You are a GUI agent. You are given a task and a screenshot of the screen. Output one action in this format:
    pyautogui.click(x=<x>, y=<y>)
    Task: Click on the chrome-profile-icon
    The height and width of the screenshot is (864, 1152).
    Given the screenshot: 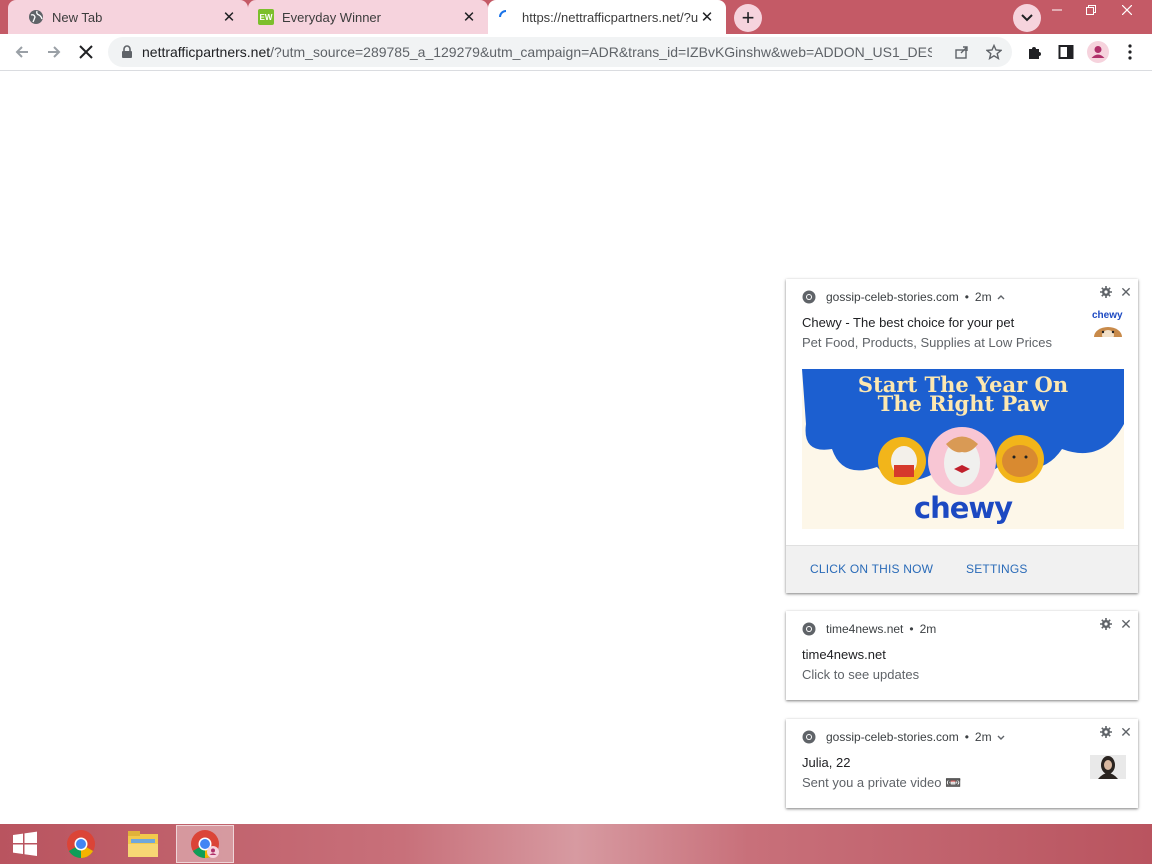 What is the action you would take?
    pyautogui.click(x=205, y=844)
    